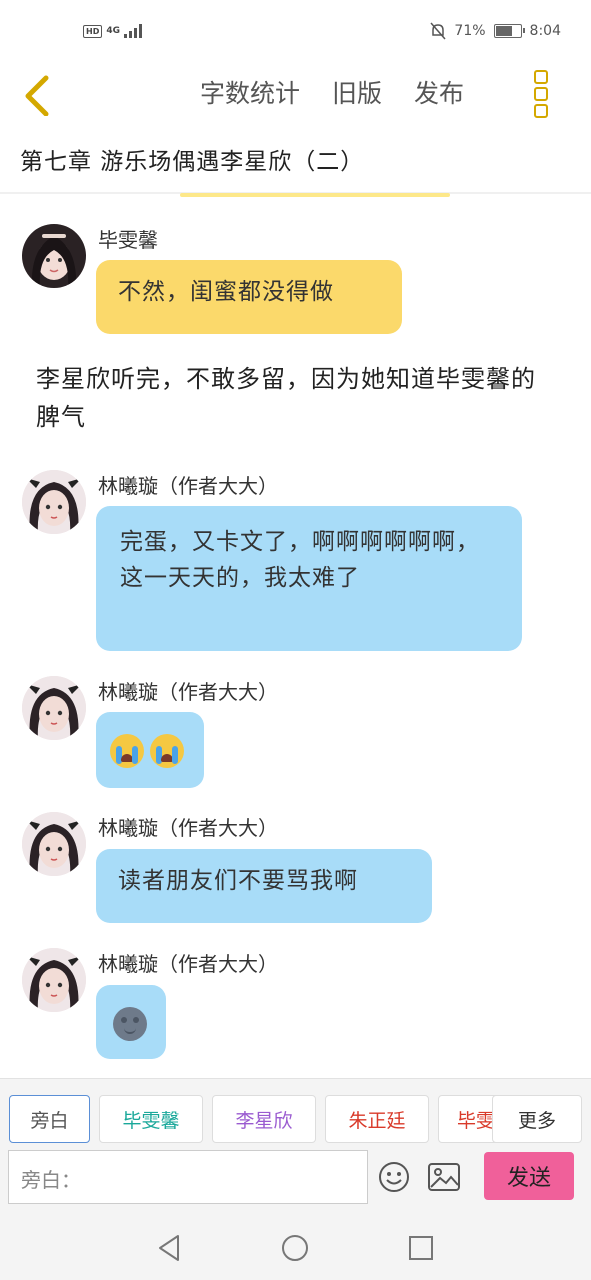  I want to click on status-bar: HD 4G 71% 8:04, so click(295, 33).